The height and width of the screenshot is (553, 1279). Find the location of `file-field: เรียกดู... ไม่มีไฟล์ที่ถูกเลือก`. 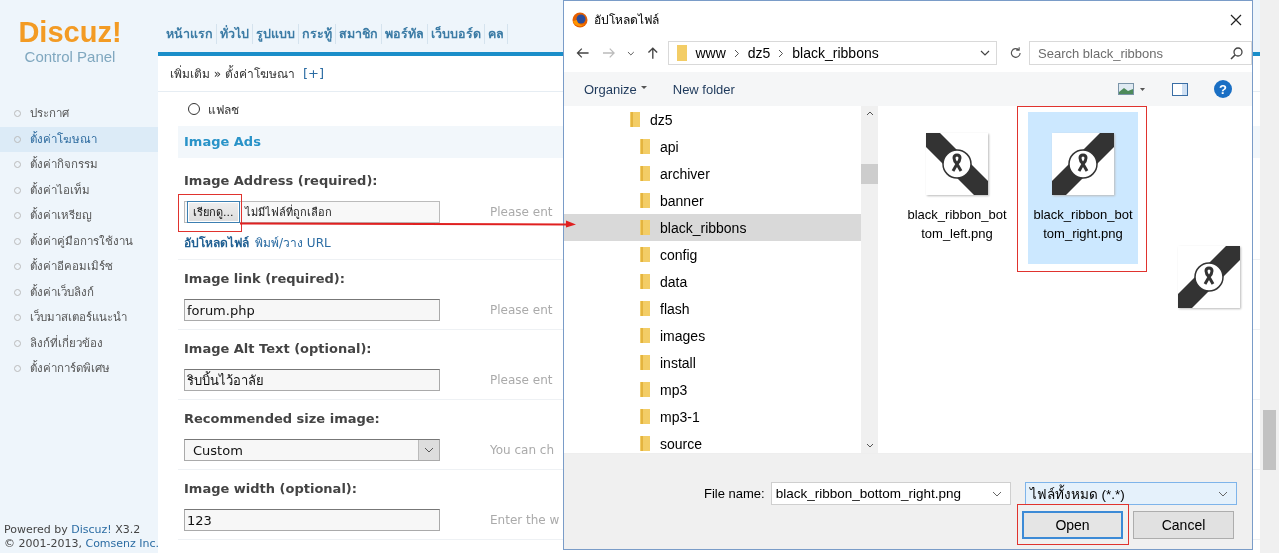

file-field: เรียกดู... ไม่มีไฟล์ที่ถูกเลือก is located at coordinates (312, 212).